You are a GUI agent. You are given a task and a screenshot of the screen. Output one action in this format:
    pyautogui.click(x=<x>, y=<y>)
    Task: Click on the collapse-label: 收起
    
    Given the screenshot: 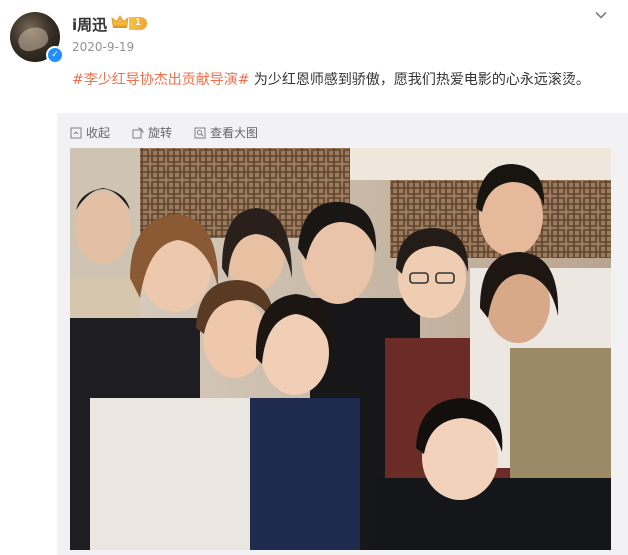 What is the action you would take?
    pyautogui.click(x=98, y=133)
    